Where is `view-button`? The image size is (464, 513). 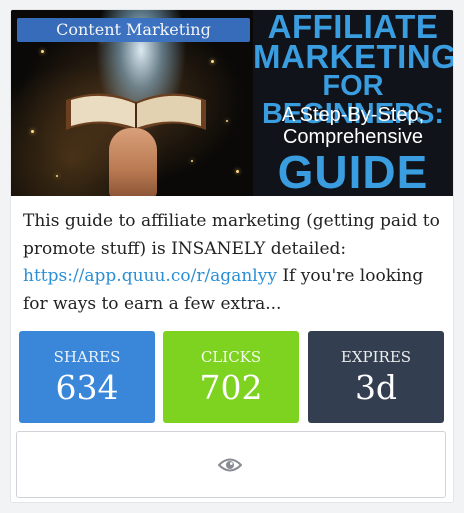 view-button is located at coordinates (231, 464).